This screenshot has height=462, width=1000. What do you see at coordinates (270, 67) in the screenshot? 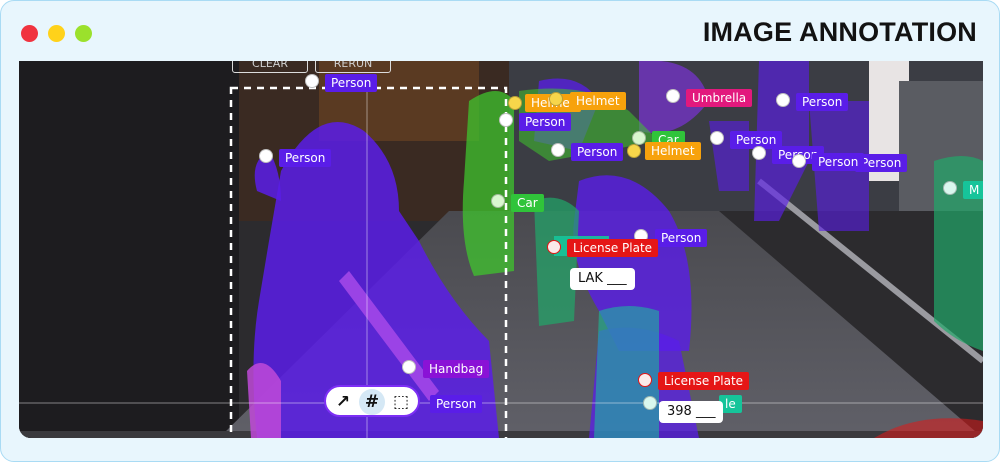
I see `clear-button: CLEAR` at bounding box center [270, 67].